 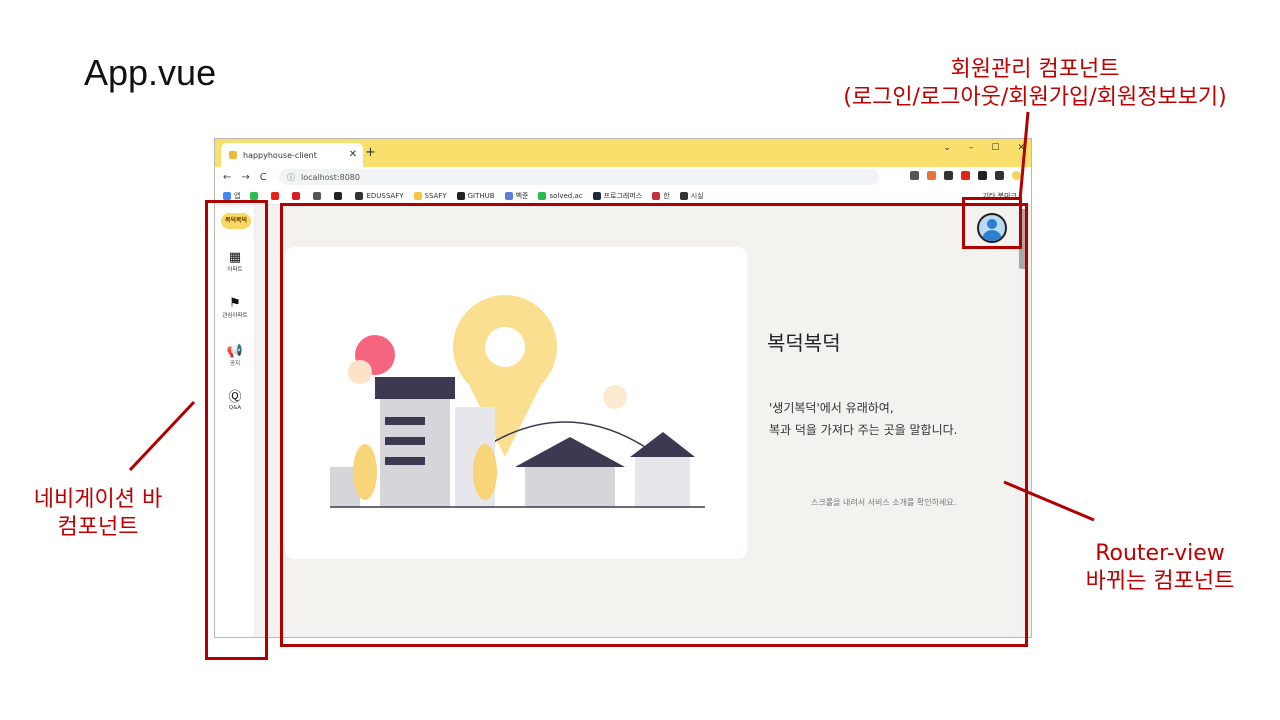 What do you see at coordinates (1049, 501) in the screenshot?
I see `pointer-line-router` at bounding box center [1049, 501].